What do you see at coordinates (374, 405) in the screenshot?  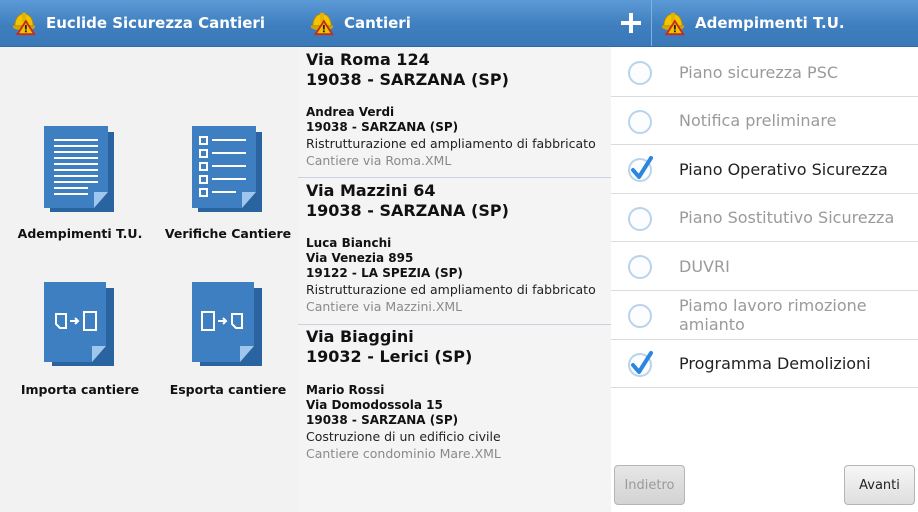 I see `site-contact-line: Via Domodossola 15` at bounding box center [374, 405].